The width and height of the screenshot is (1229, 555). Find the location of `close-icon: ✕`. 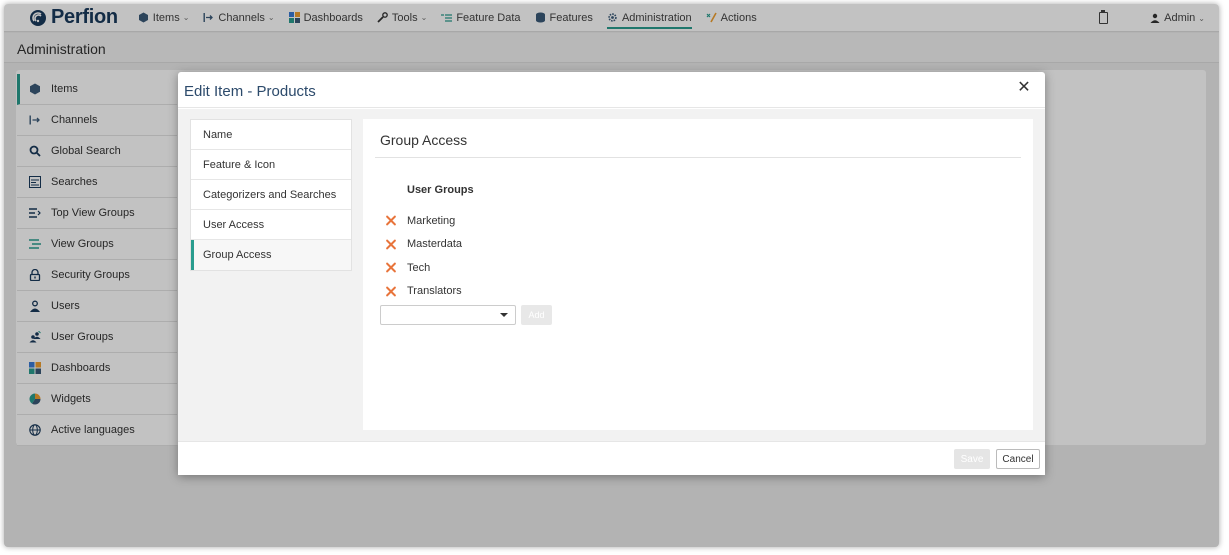

close-icon: ✕ is located at coordinates (1024, 88).